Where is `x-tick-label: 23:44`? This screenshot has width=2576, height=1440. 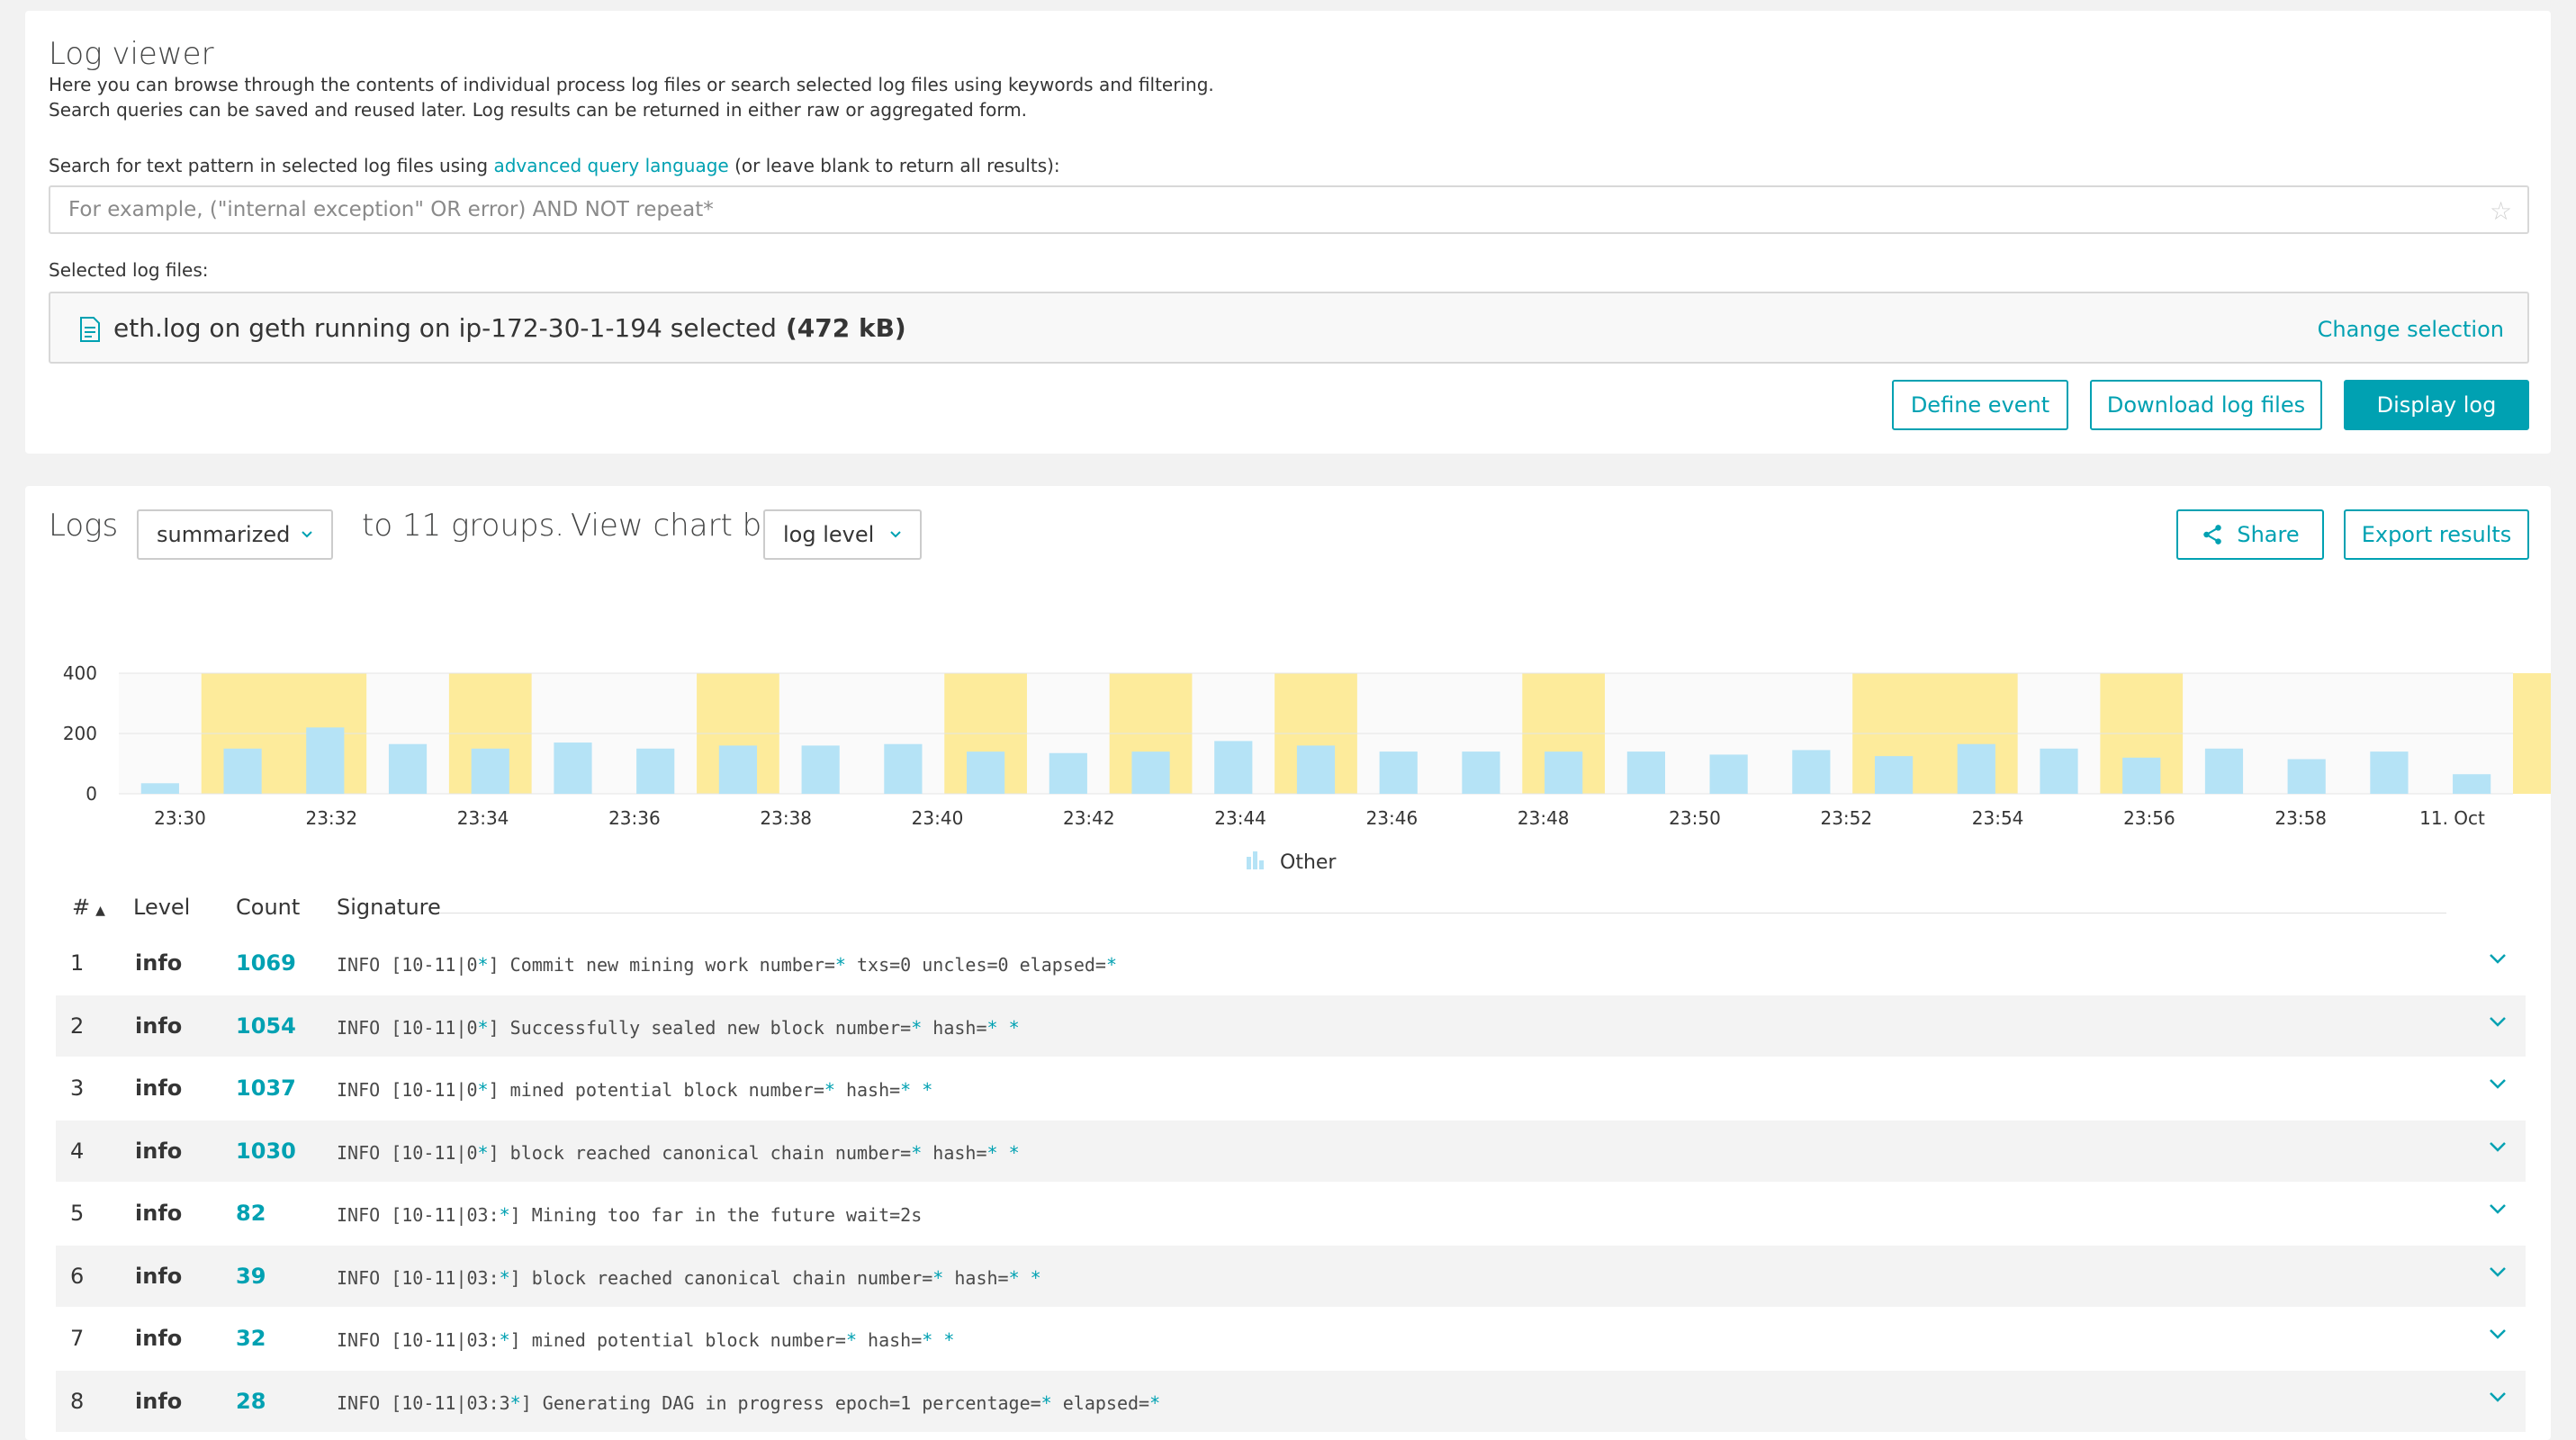 x-tick-label: 23:44 is located at coordinates (1240, 818).